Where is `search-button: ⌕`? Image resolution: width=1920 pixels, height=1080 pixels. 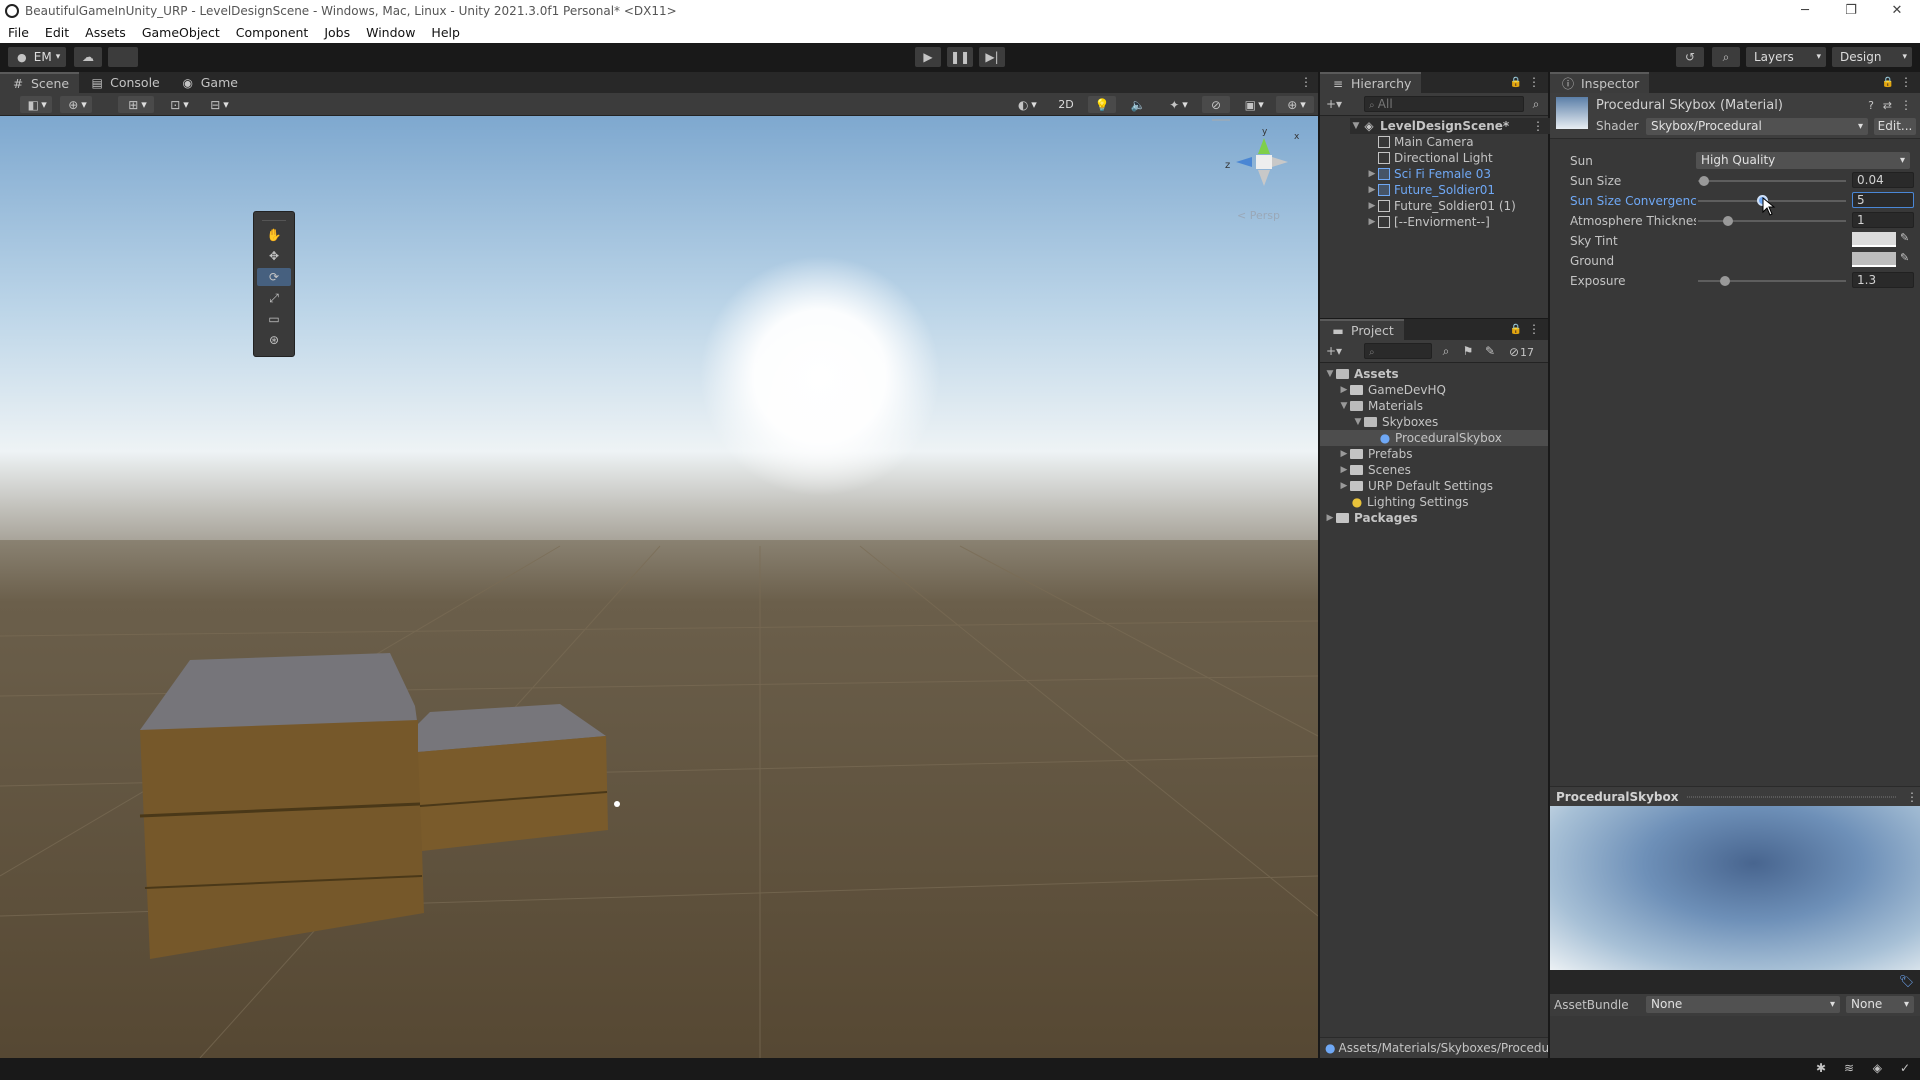 search-button: ⌕ is located at coordinates (1726, 57).